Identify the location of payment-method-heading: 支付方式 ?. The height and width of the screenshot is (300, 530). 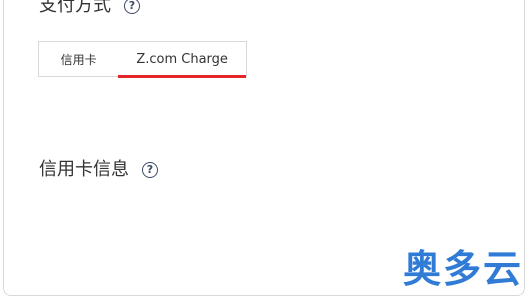
(89, 8).